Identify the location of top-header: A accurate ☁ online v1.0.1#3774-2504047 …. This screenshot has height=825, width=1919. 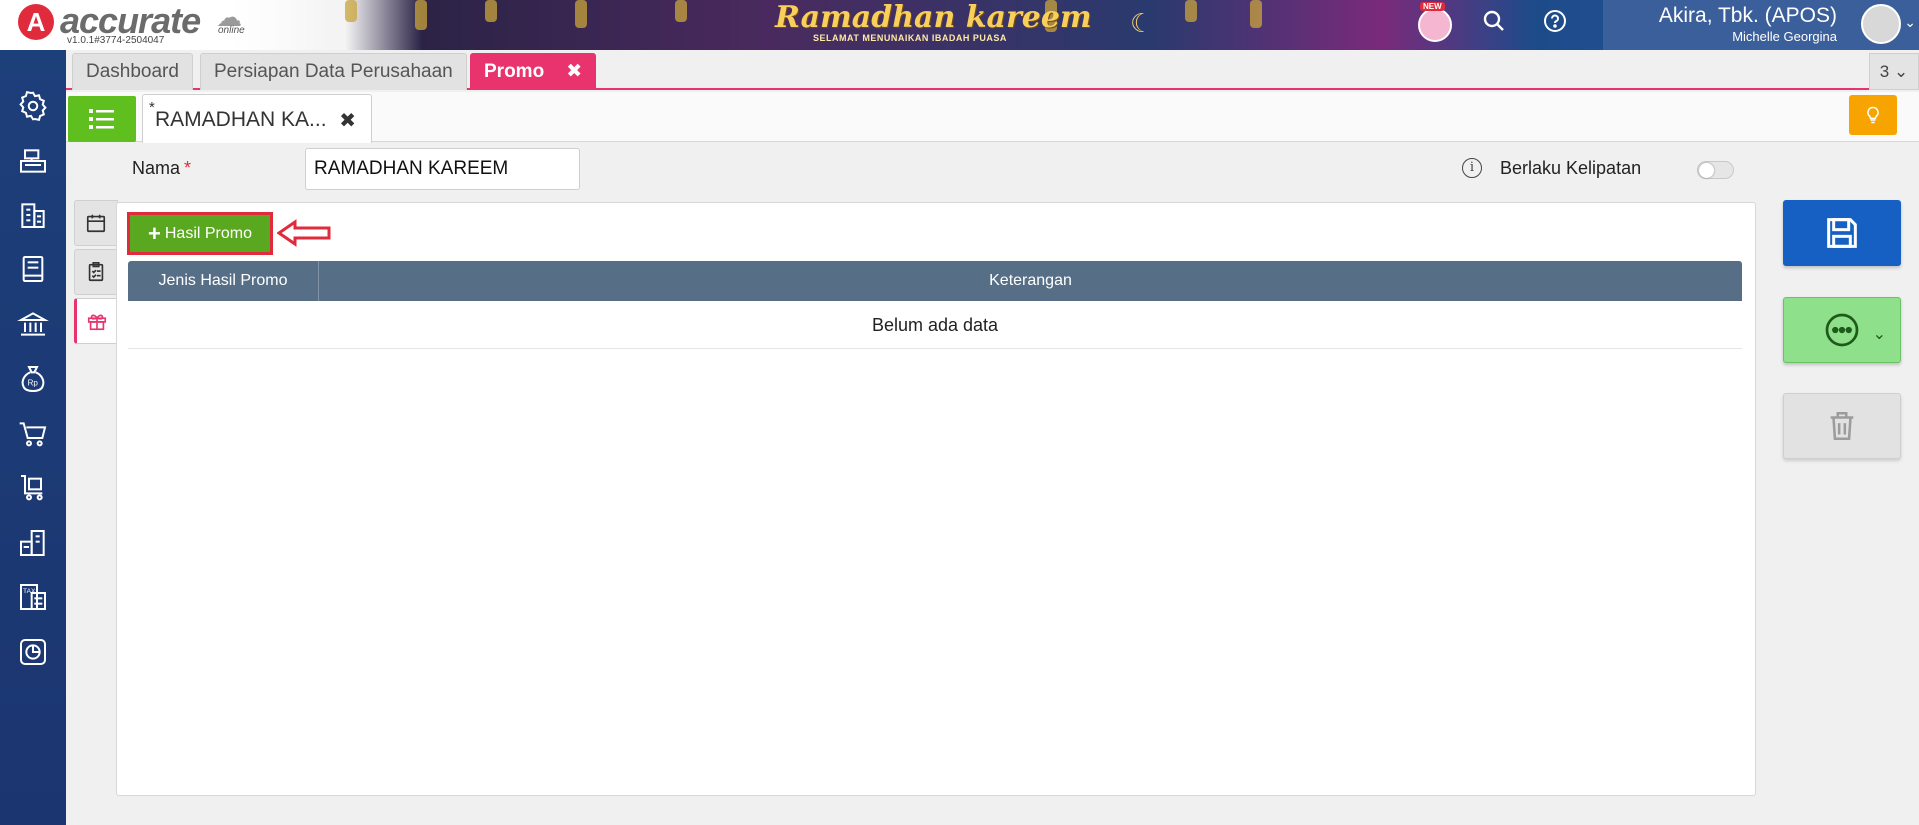
(959, 25).